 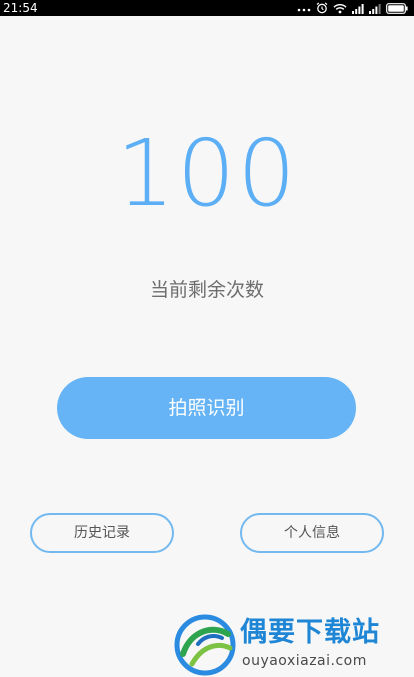 I want to click on profile-button: 个人信息, so click(x=312, y=533).